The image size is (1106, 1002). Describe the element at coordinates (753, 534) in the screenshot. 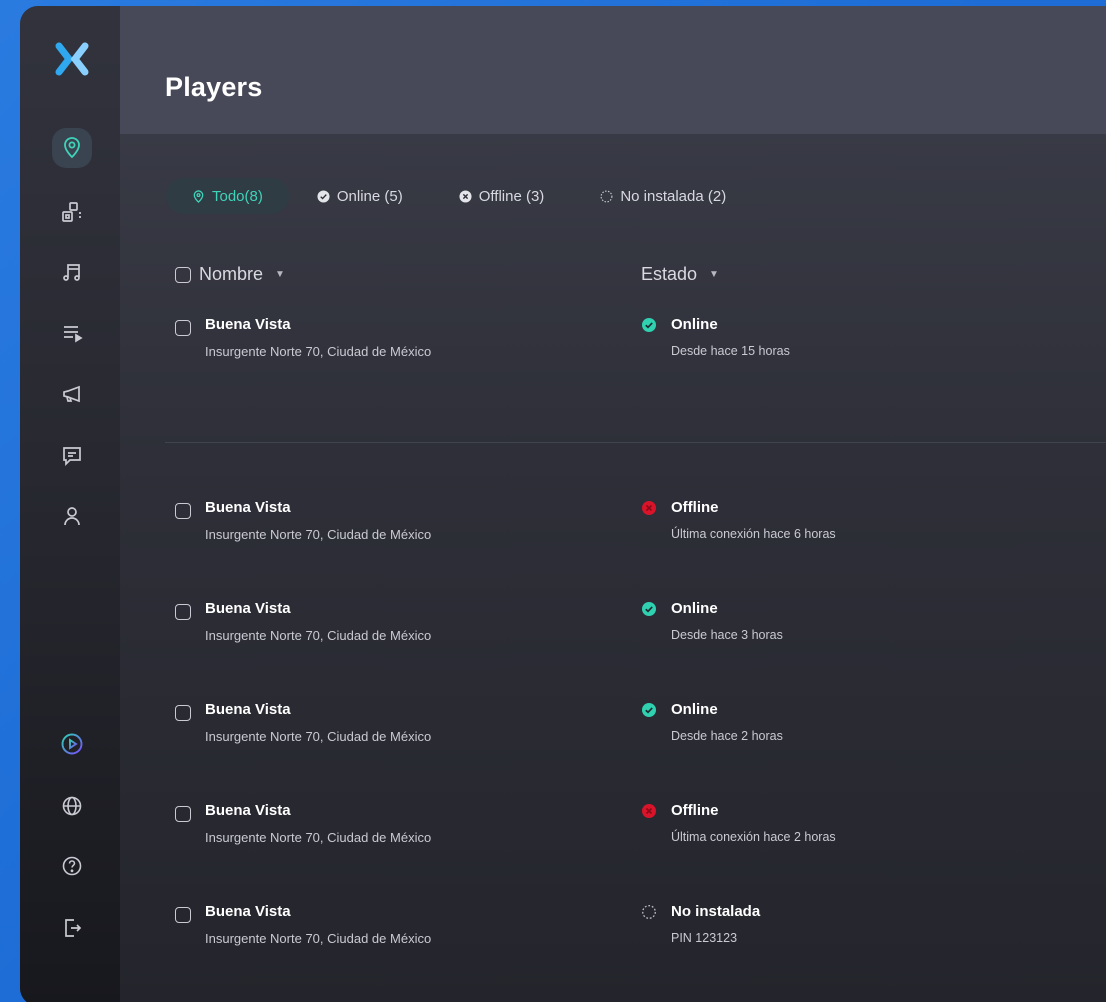

I see `status-detail: Última conexión hace 6 horas` at that location.